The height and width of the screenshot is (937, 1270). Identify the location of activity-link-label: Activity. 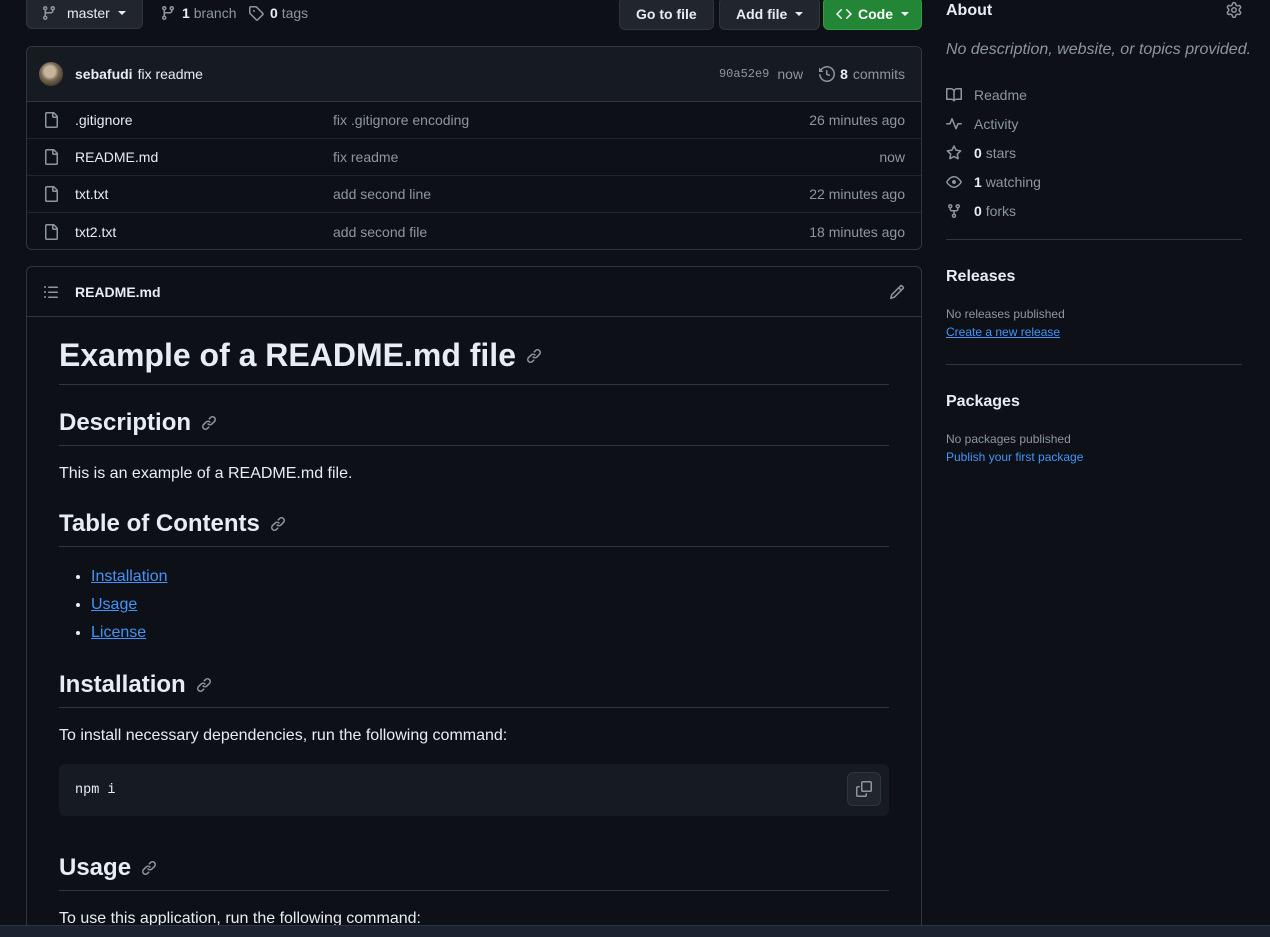
(996, 123).